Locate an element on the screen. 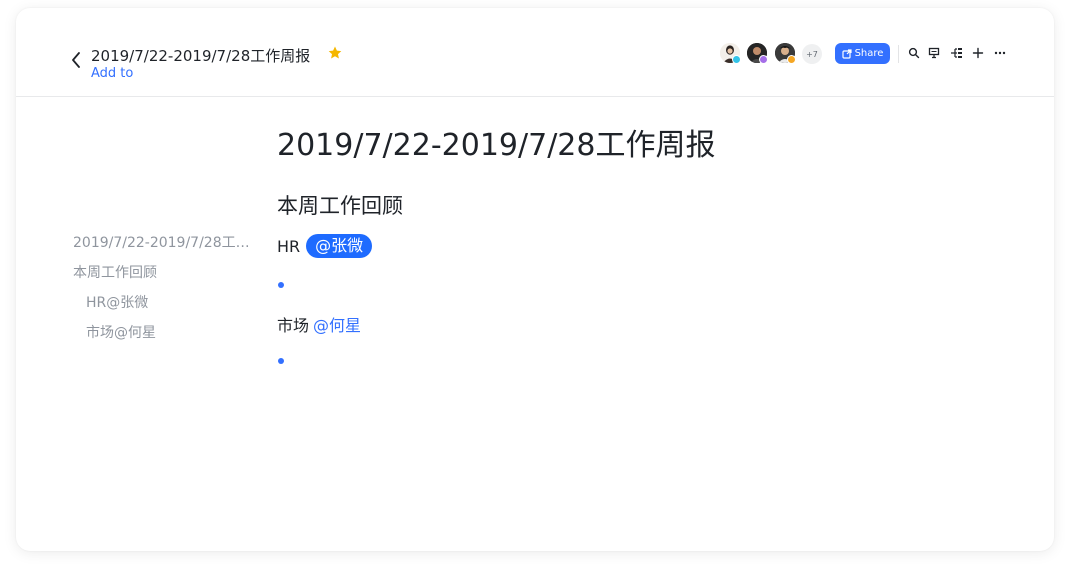  presentation-icon is located at coordinates (934, 53).